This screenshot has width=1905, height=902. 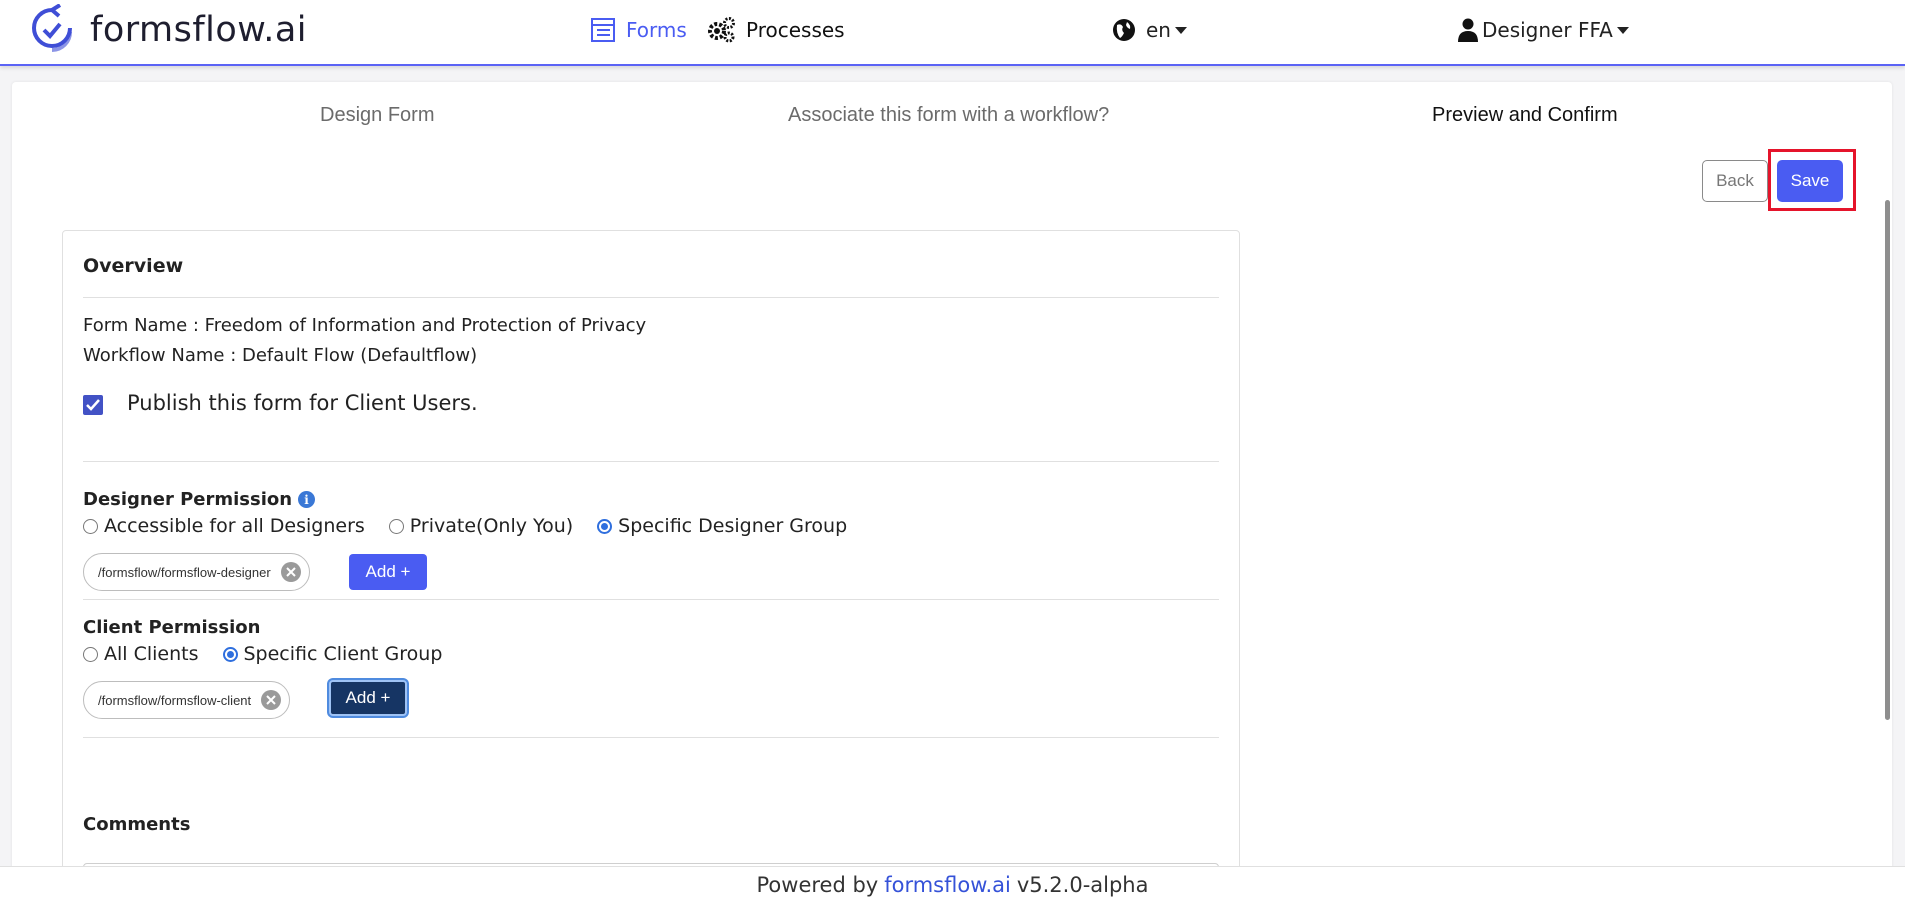 What do you see at coordinates (721, 30) in the screenshot?
I see `gears-icon` at bounding box center [721, 30].